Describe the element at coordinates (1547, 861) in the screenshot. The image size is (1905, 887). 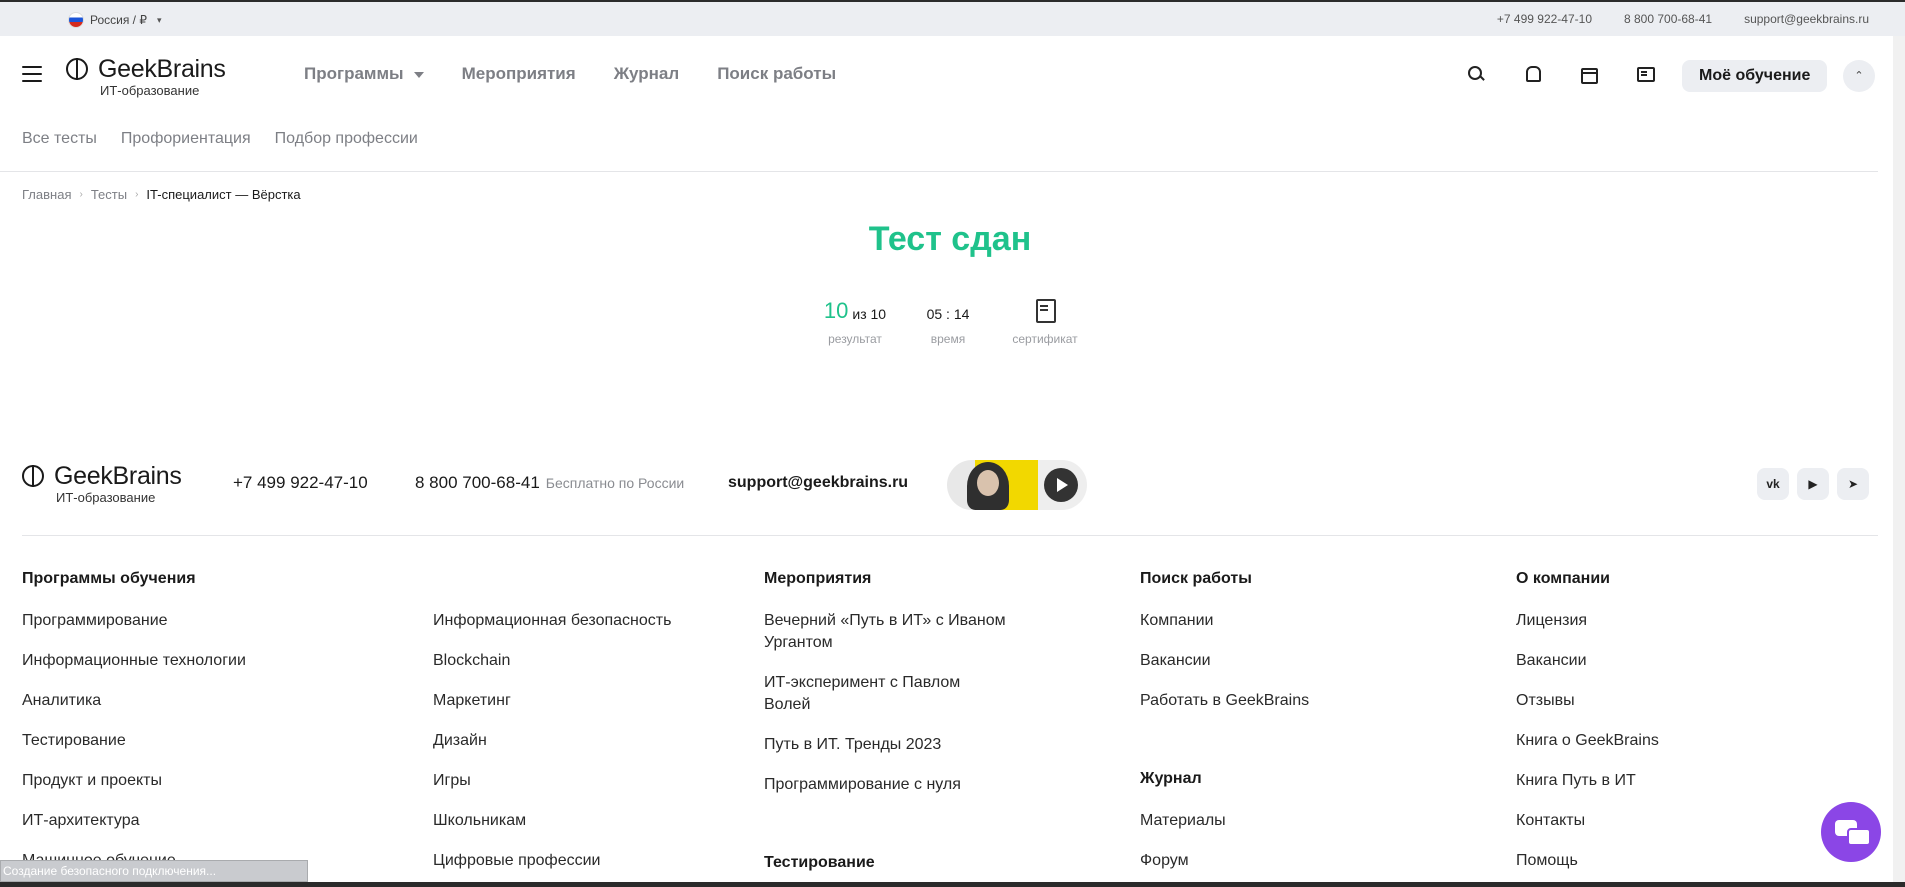
I see `footer-link: Помощь` at that location.